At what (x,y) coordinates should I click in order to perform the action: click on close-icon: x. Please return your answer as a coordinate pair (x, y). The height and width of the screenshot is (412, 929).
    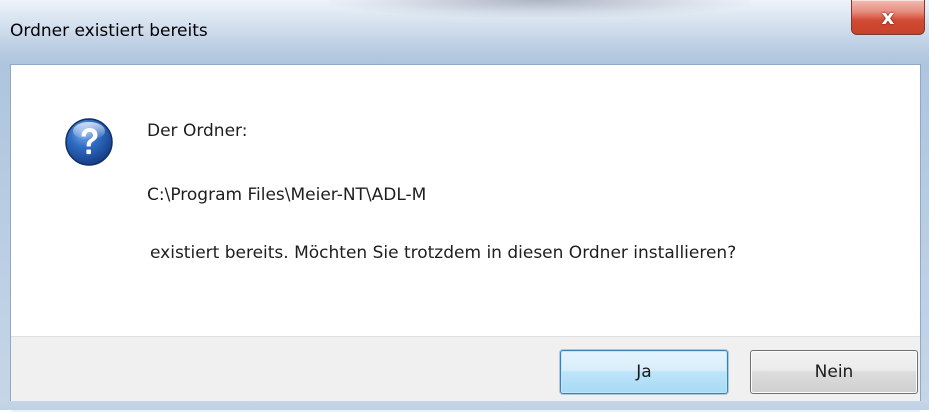
    Looking at the image, I should click on (888, 17).